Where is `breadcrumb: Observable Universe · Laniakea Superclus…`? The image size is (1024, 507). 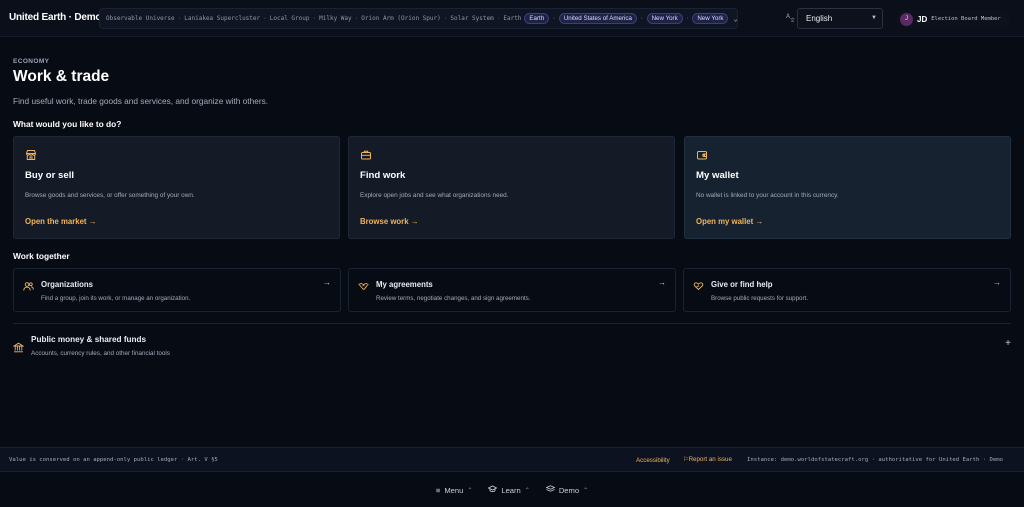 breadcrumb: Observable Universe · Laniakea Superclus… is located at coordinates (418, 18).